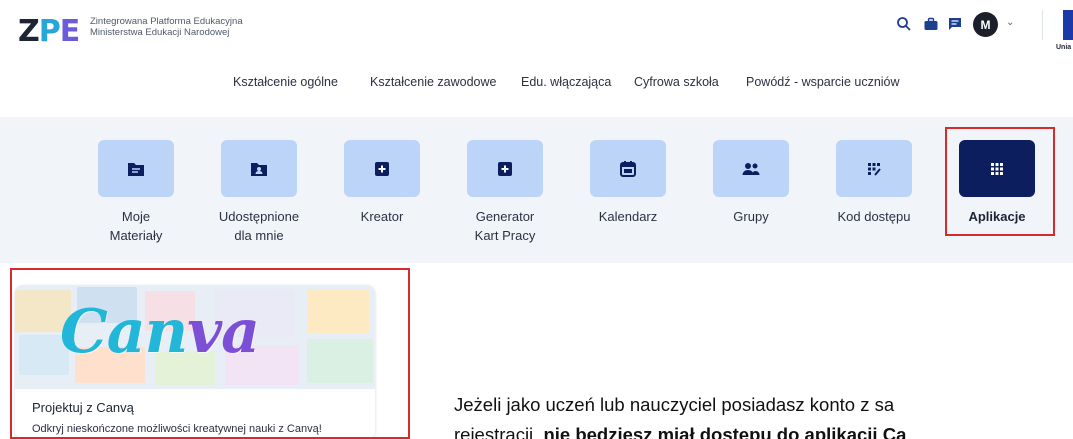  Describe the element at coordinates (136, 235) in the screenshot. I see `tile-label-line-2: Materiały` at that location.